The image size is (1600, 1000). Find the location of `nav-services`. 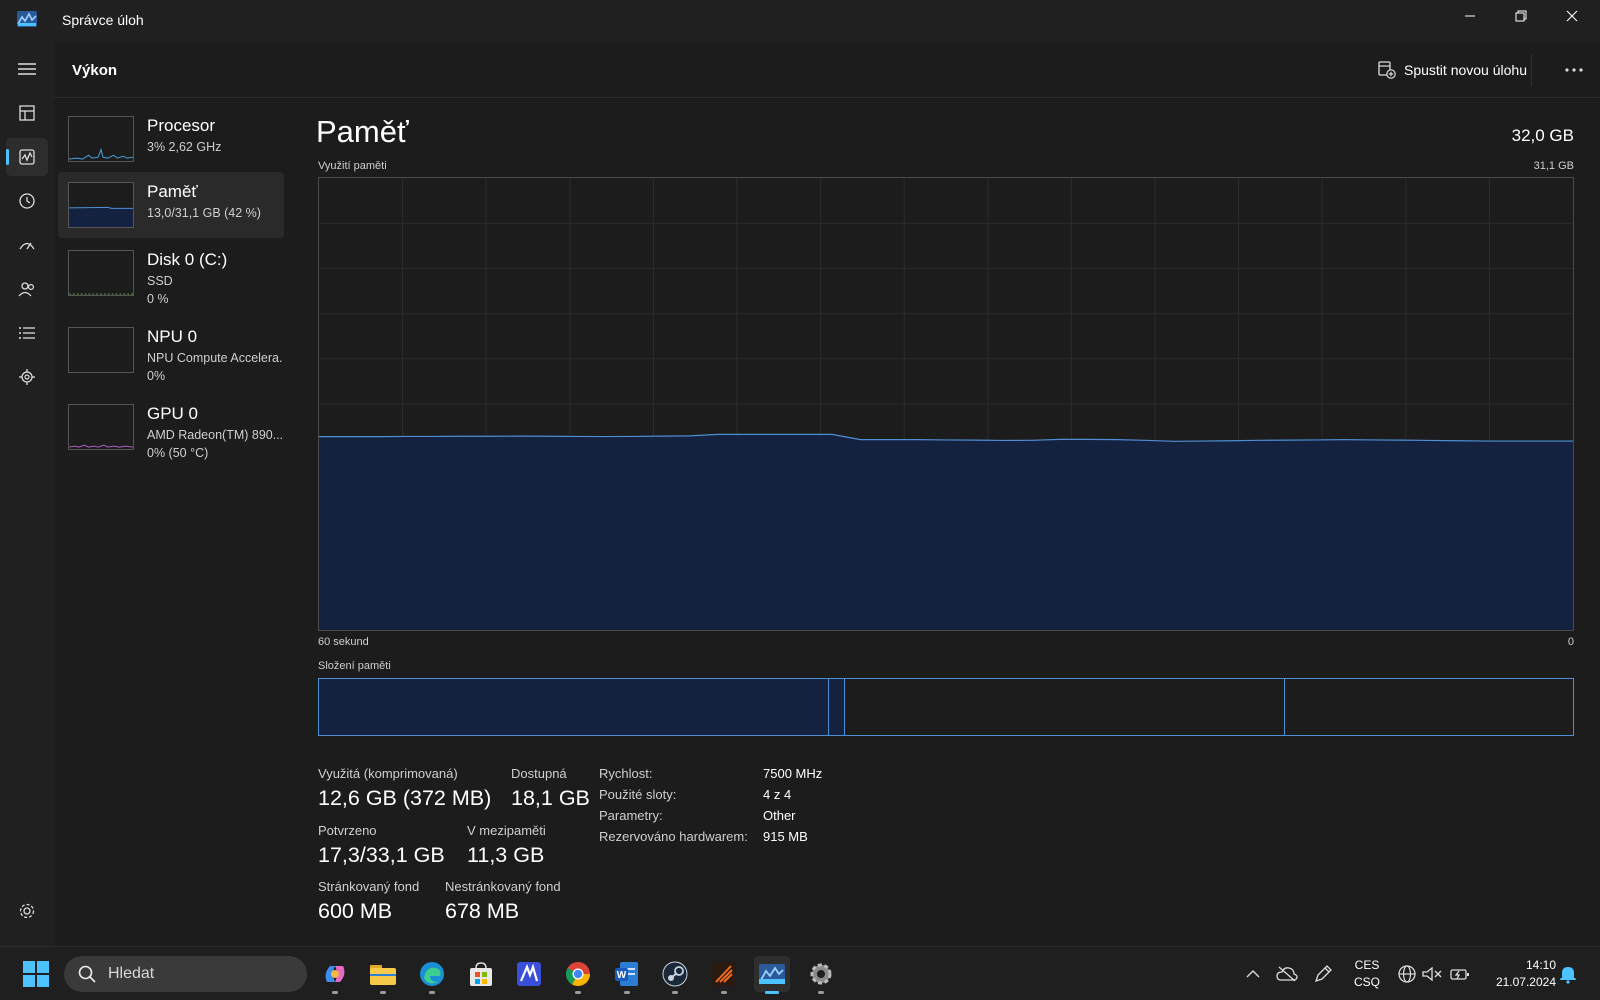

nav-services is located at coordinates (27, 377).